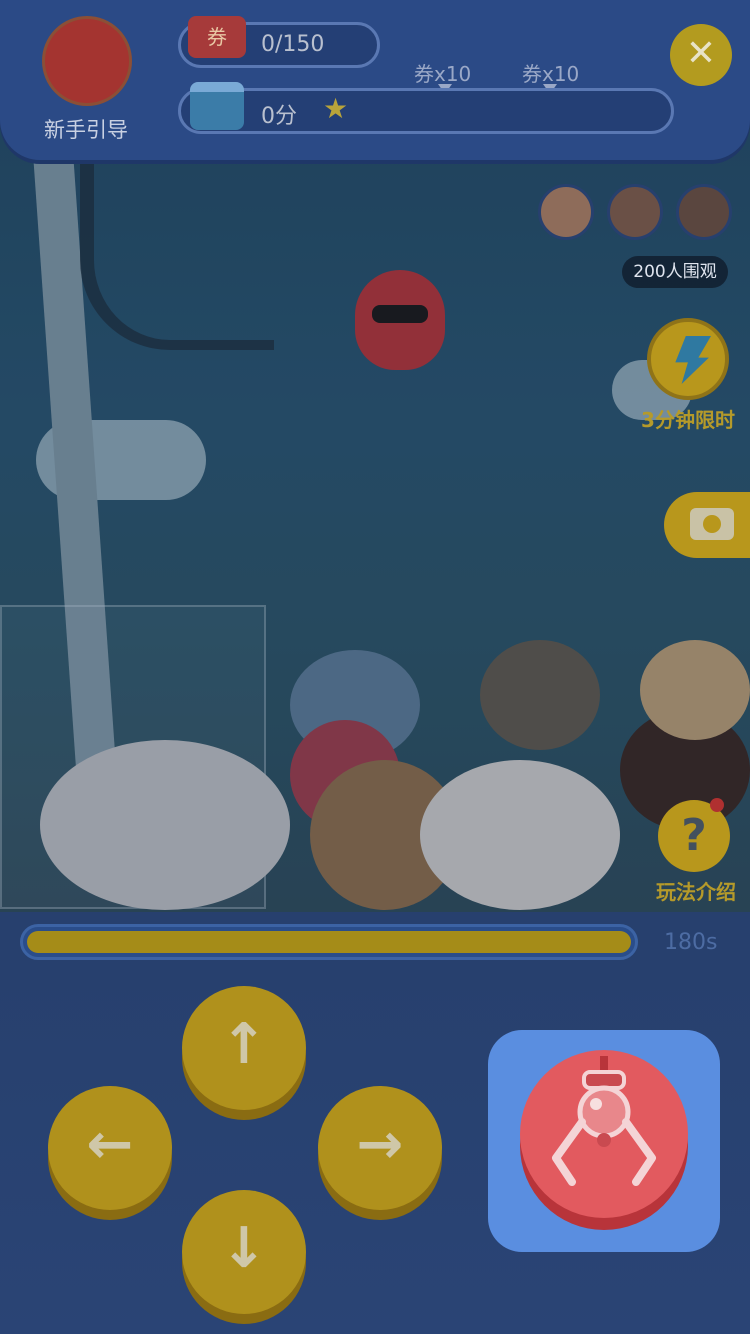 The width and height of the screenshot is (750, 1334). I want to click on time-progress-bar, so click(329, 942).